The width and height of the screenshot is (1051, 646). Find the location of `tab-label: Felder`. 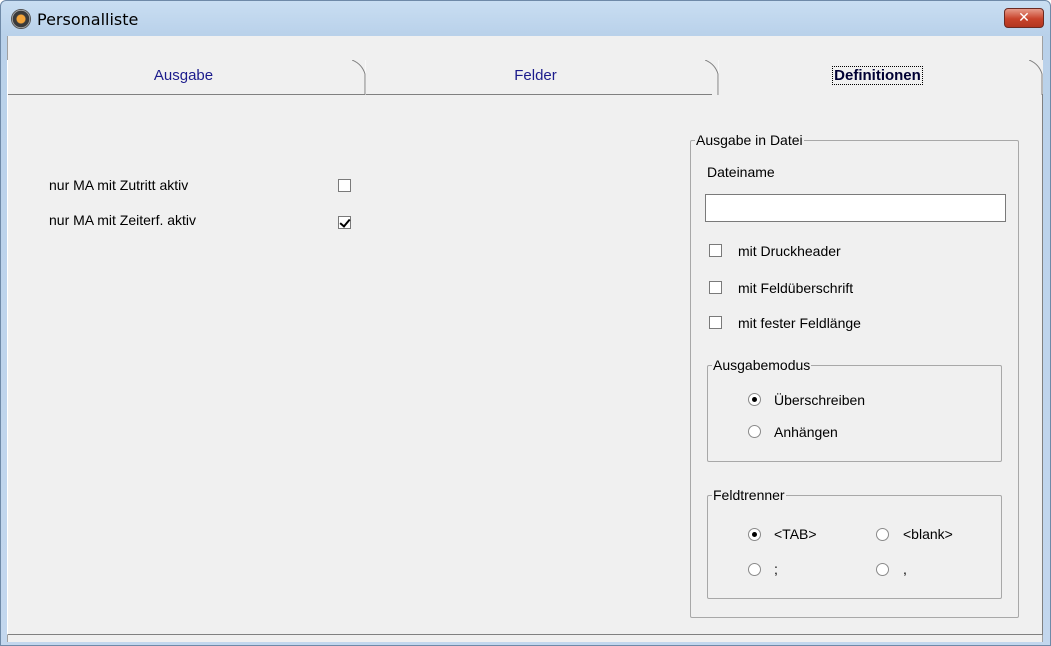

tab-label: Felder is located at coordinates (535, 75).